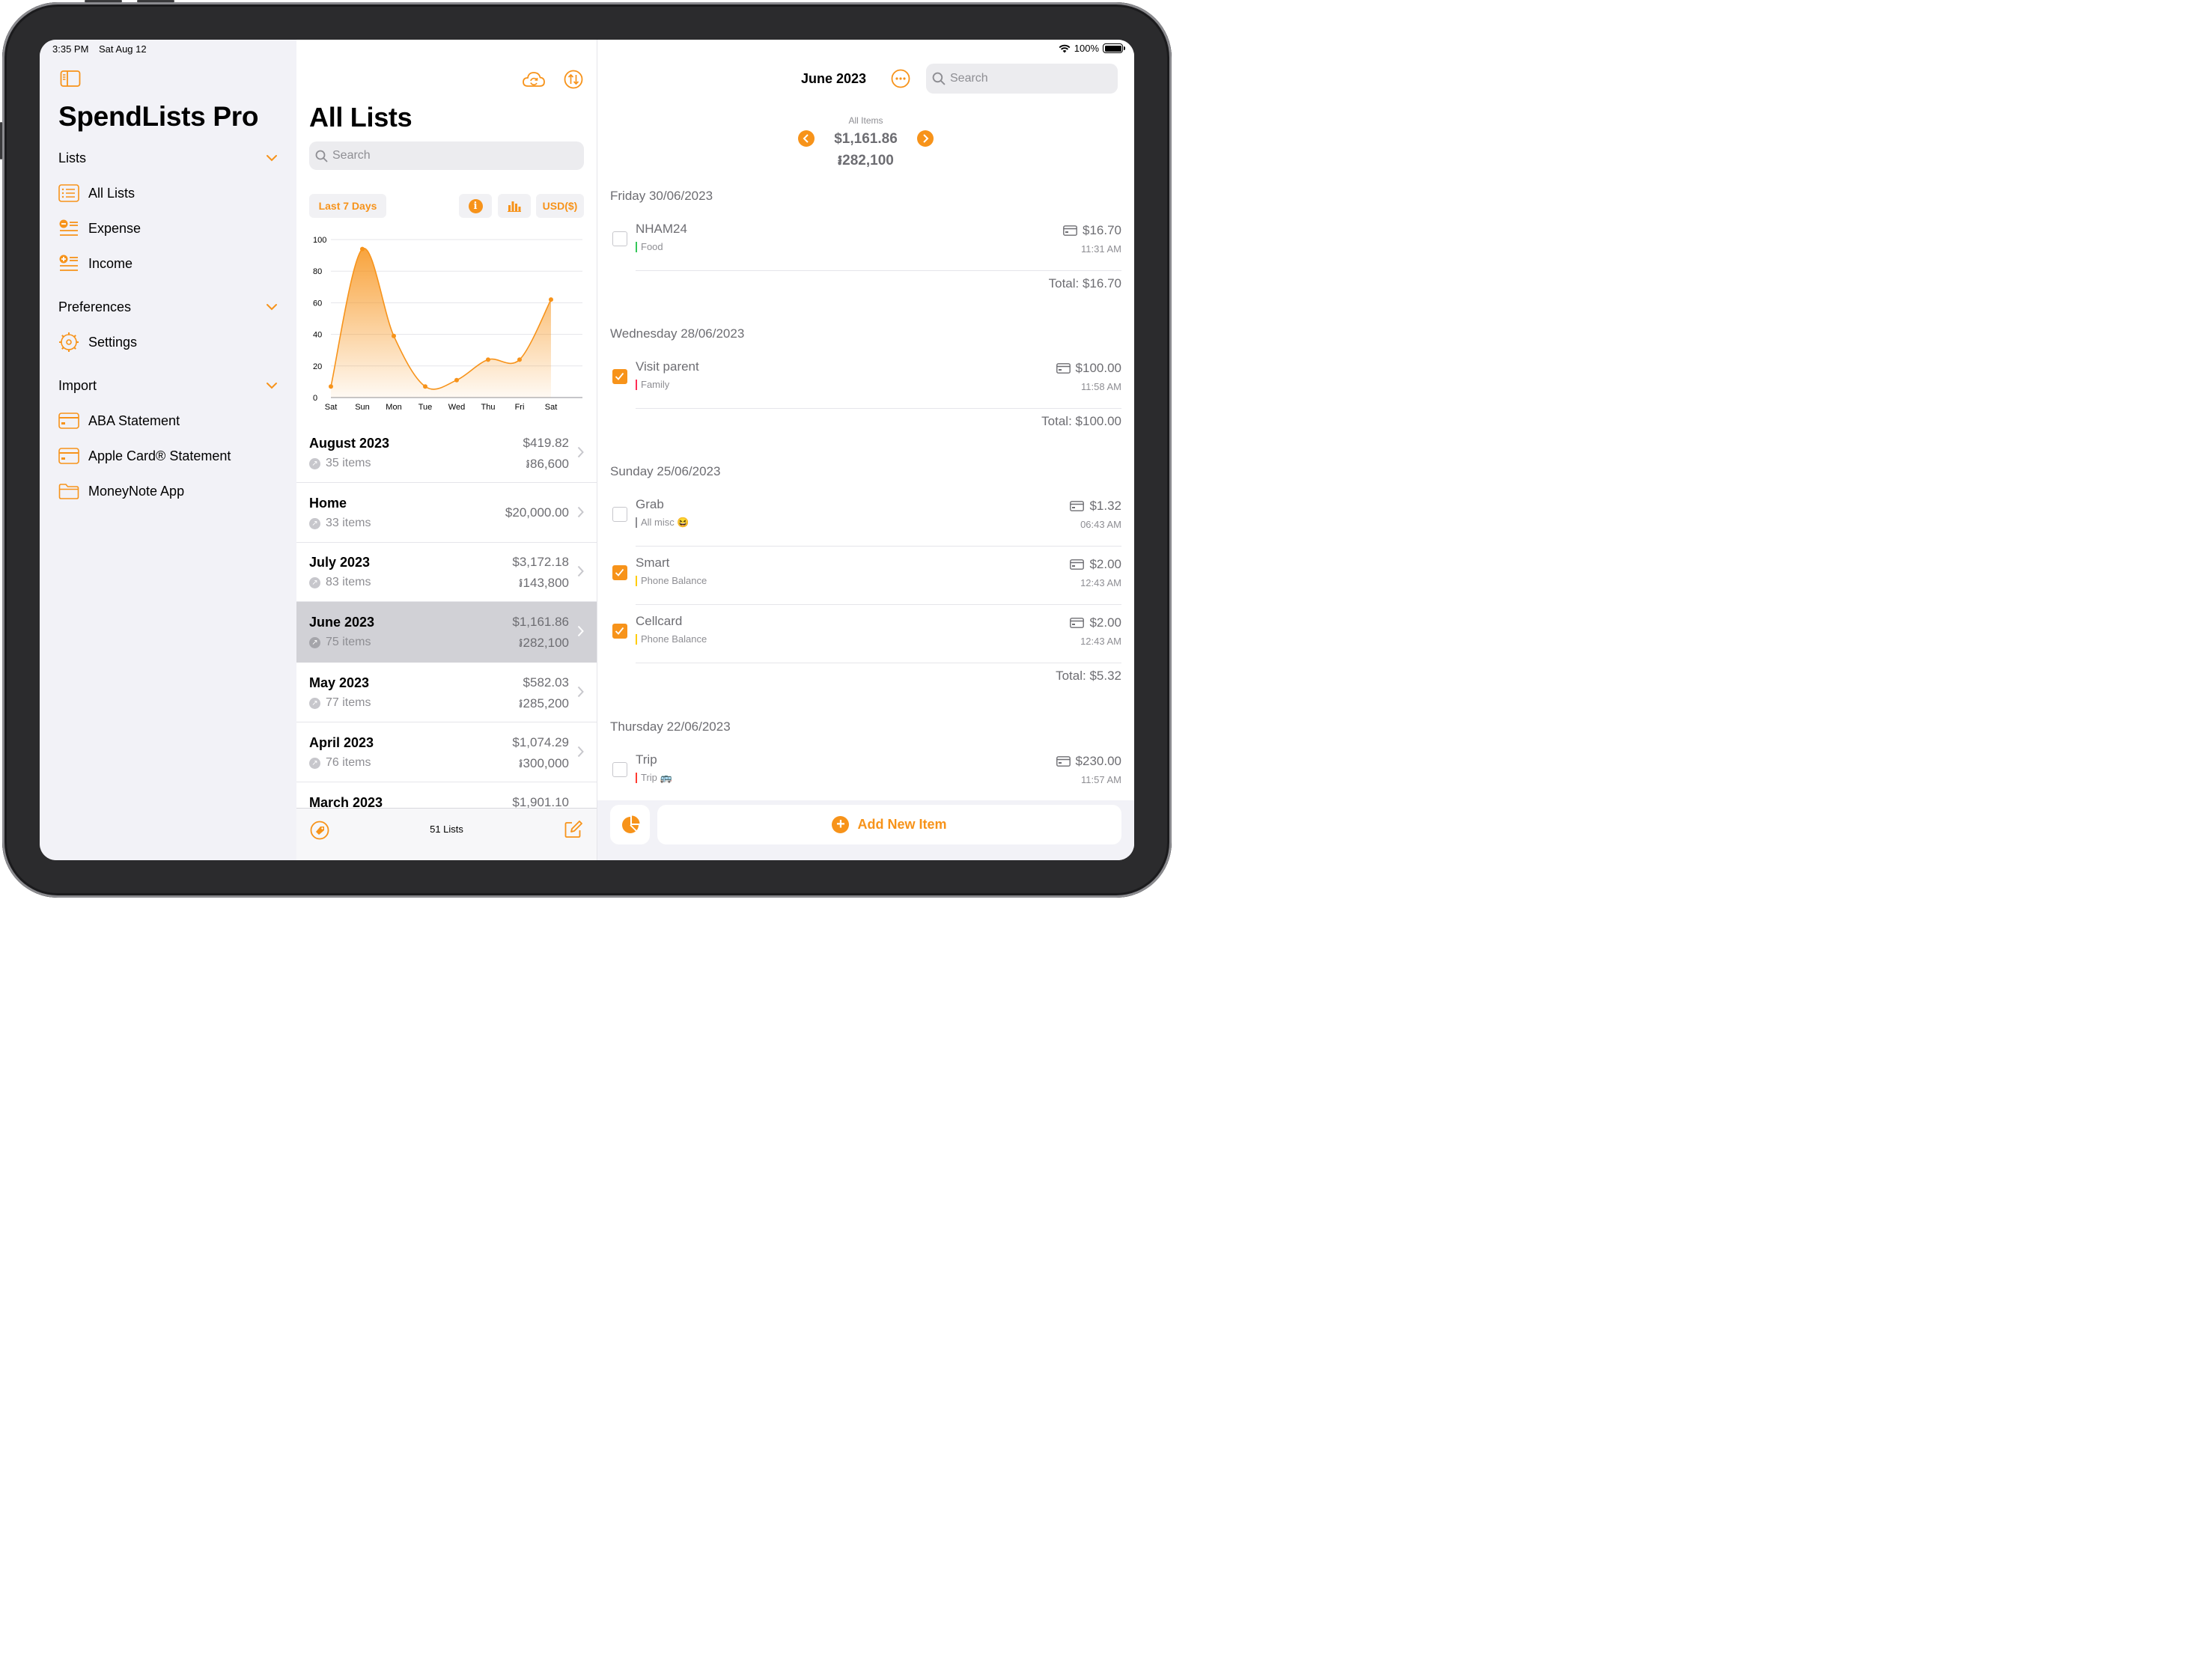 Image resolution: width=2192 pixels, height=1680 pixels. What do you see at coordinates (866, 634) in the screenshot?
I see `expense-item: Cellcard Phone Balance $2.00 12:43 AM` at bounding box center [866, 634].